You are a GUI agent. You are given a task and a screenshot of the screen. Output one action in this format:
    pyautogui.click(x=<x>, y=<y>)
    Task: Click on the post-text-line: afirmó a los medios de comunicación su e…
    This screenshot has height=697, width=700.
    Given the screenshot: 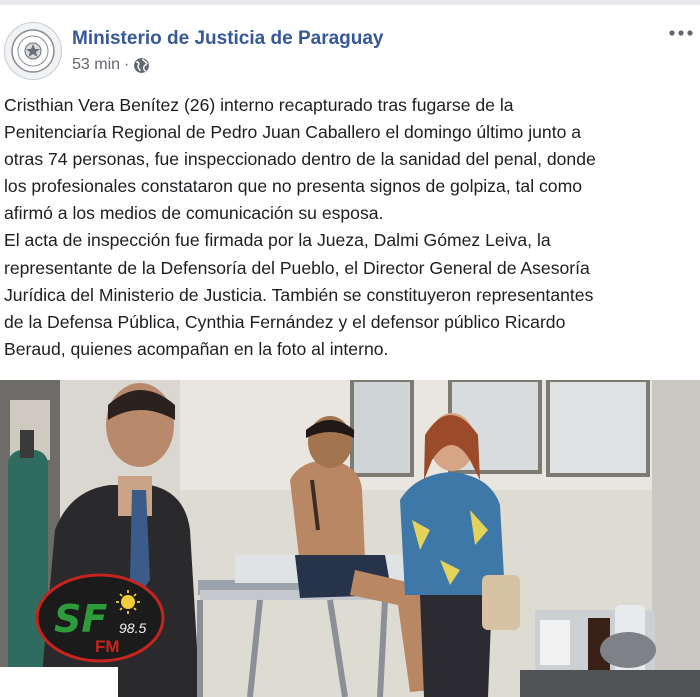 What is the action you would take?
    pyautogui.click(x=194, y=213)
    